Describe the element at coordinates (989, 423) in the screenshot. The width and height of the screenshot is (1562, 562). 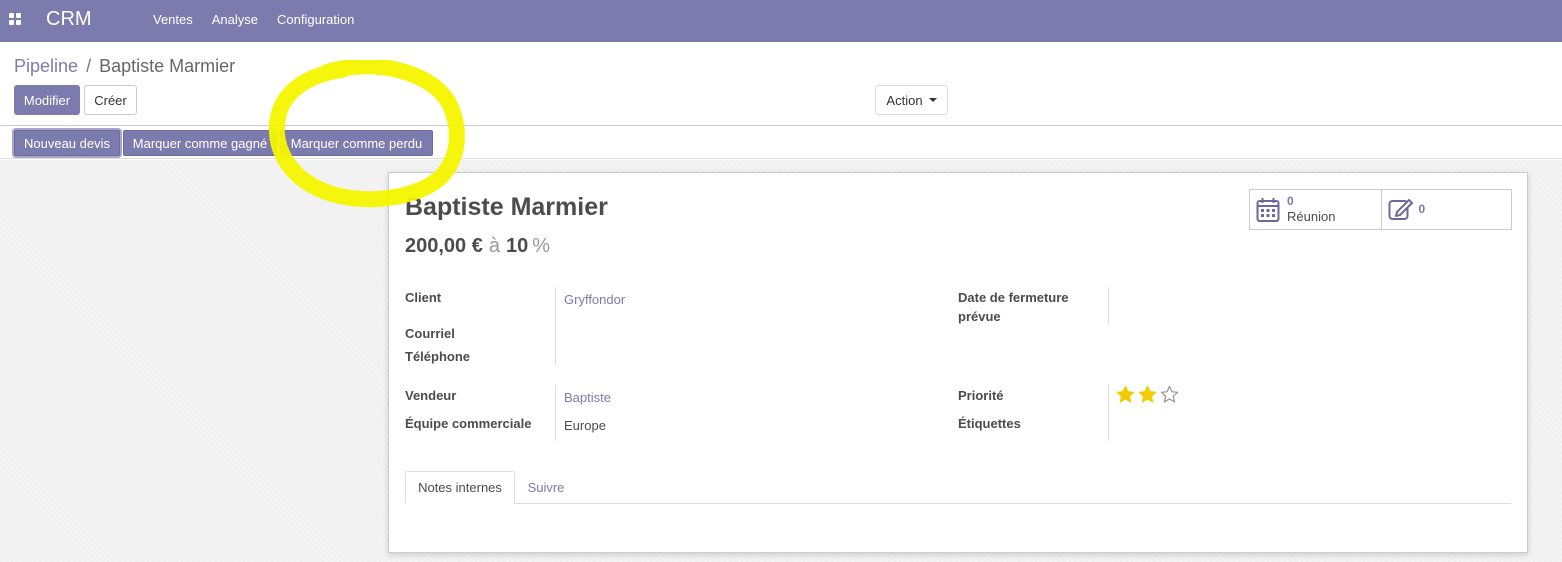
I see `tags-label: Étiquettes` at that location.